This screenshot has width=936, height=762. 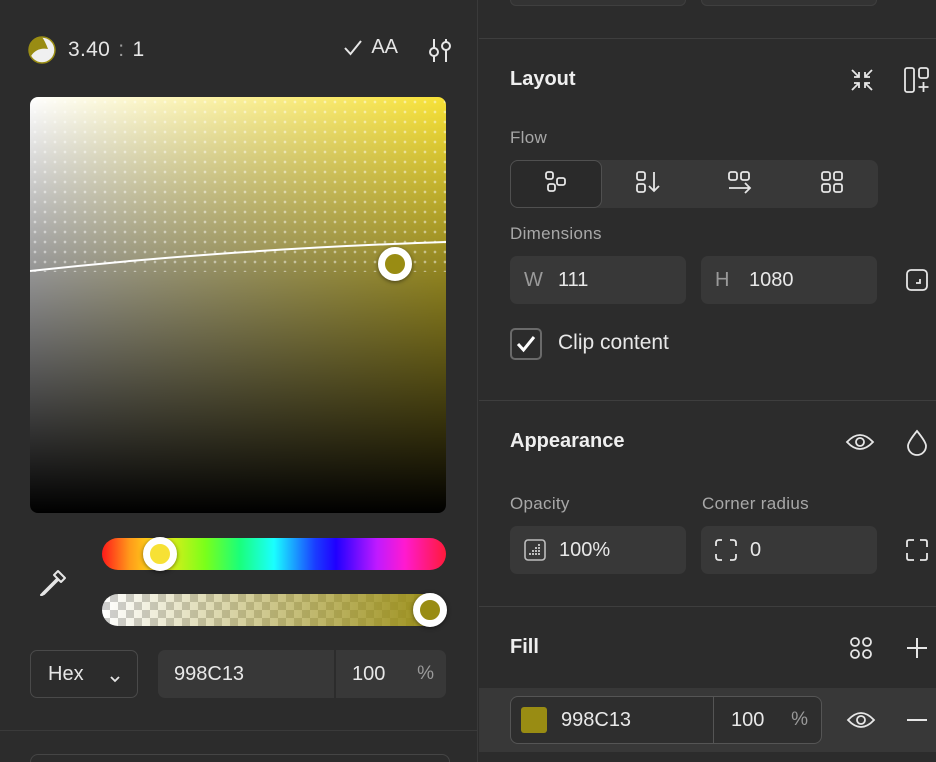 What do you see at coordinates (598, 280) in the screenshot?
I see `width-input: W 111` at bounding box center [598, 280].